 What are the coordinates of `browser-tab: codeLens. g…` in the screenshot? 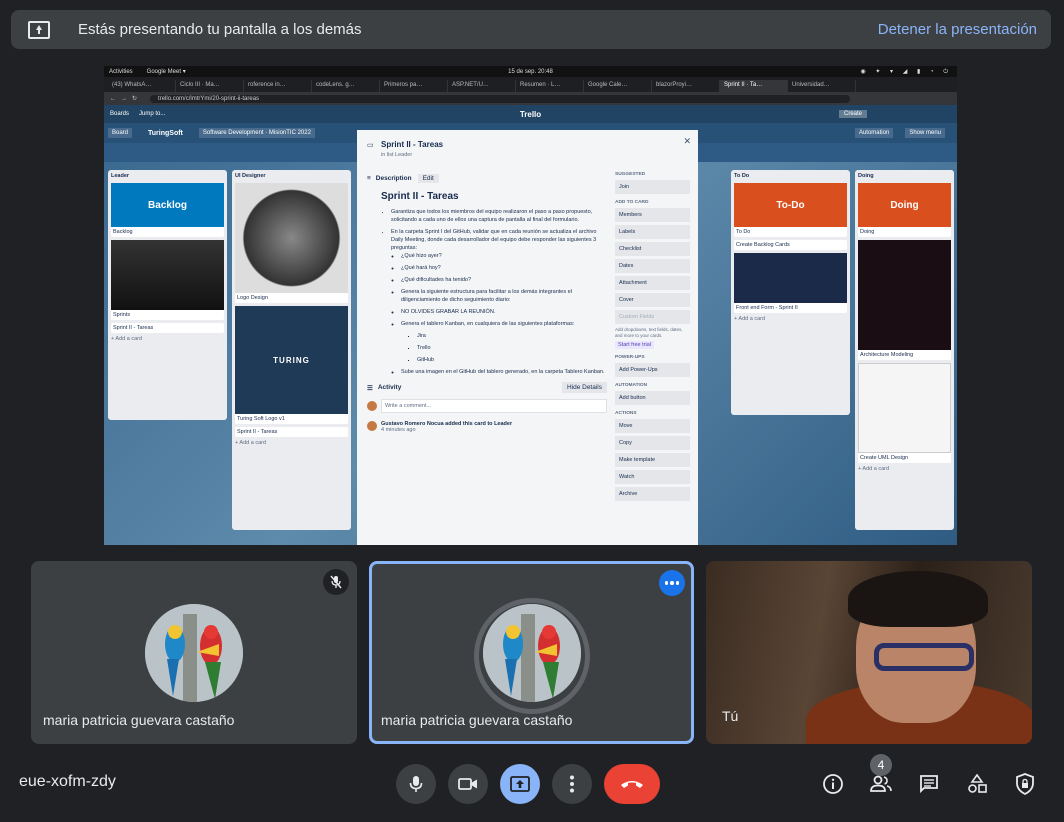 It's located at (346, 86).